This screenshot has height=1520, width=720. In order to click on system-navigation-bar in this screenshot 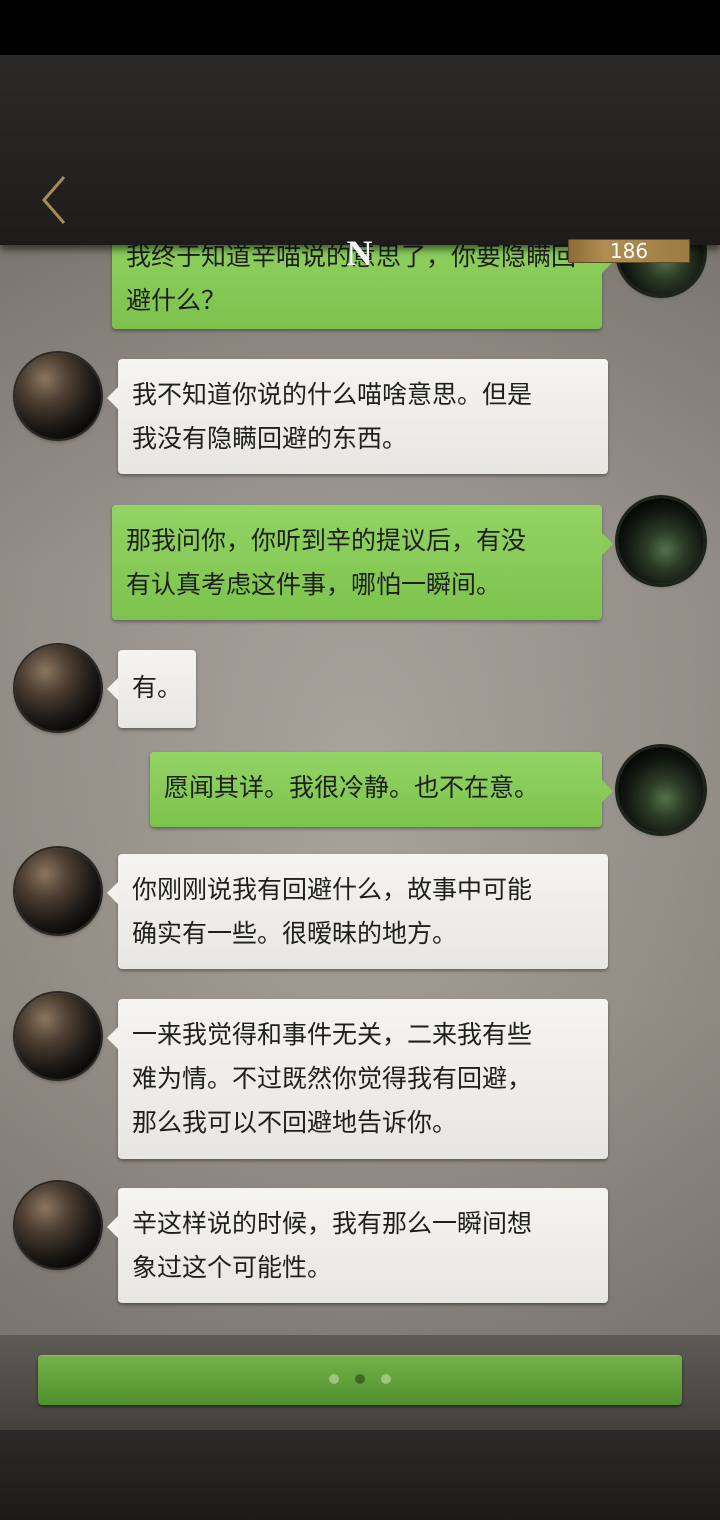, I will do `click(360, 1475)`.